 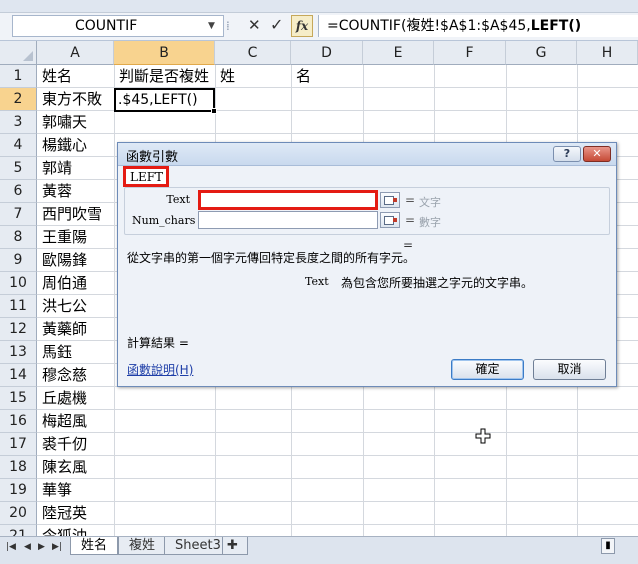 I want to click on row-header-13: 13, so click(x=18, y=352).